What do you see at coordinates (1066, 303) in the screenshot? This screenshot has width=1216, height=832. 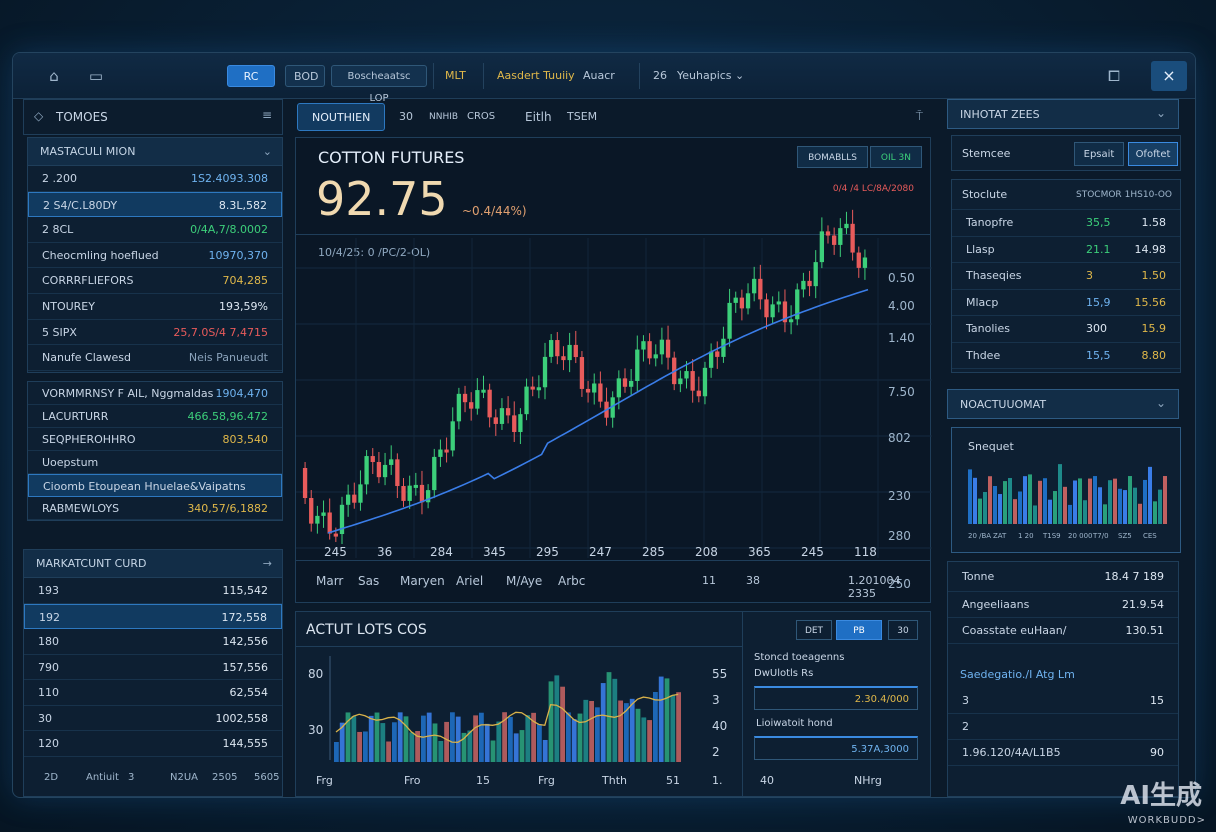 I see `table-row: Mlacp 15,9 15.56` at bounding box center [1066, 303].